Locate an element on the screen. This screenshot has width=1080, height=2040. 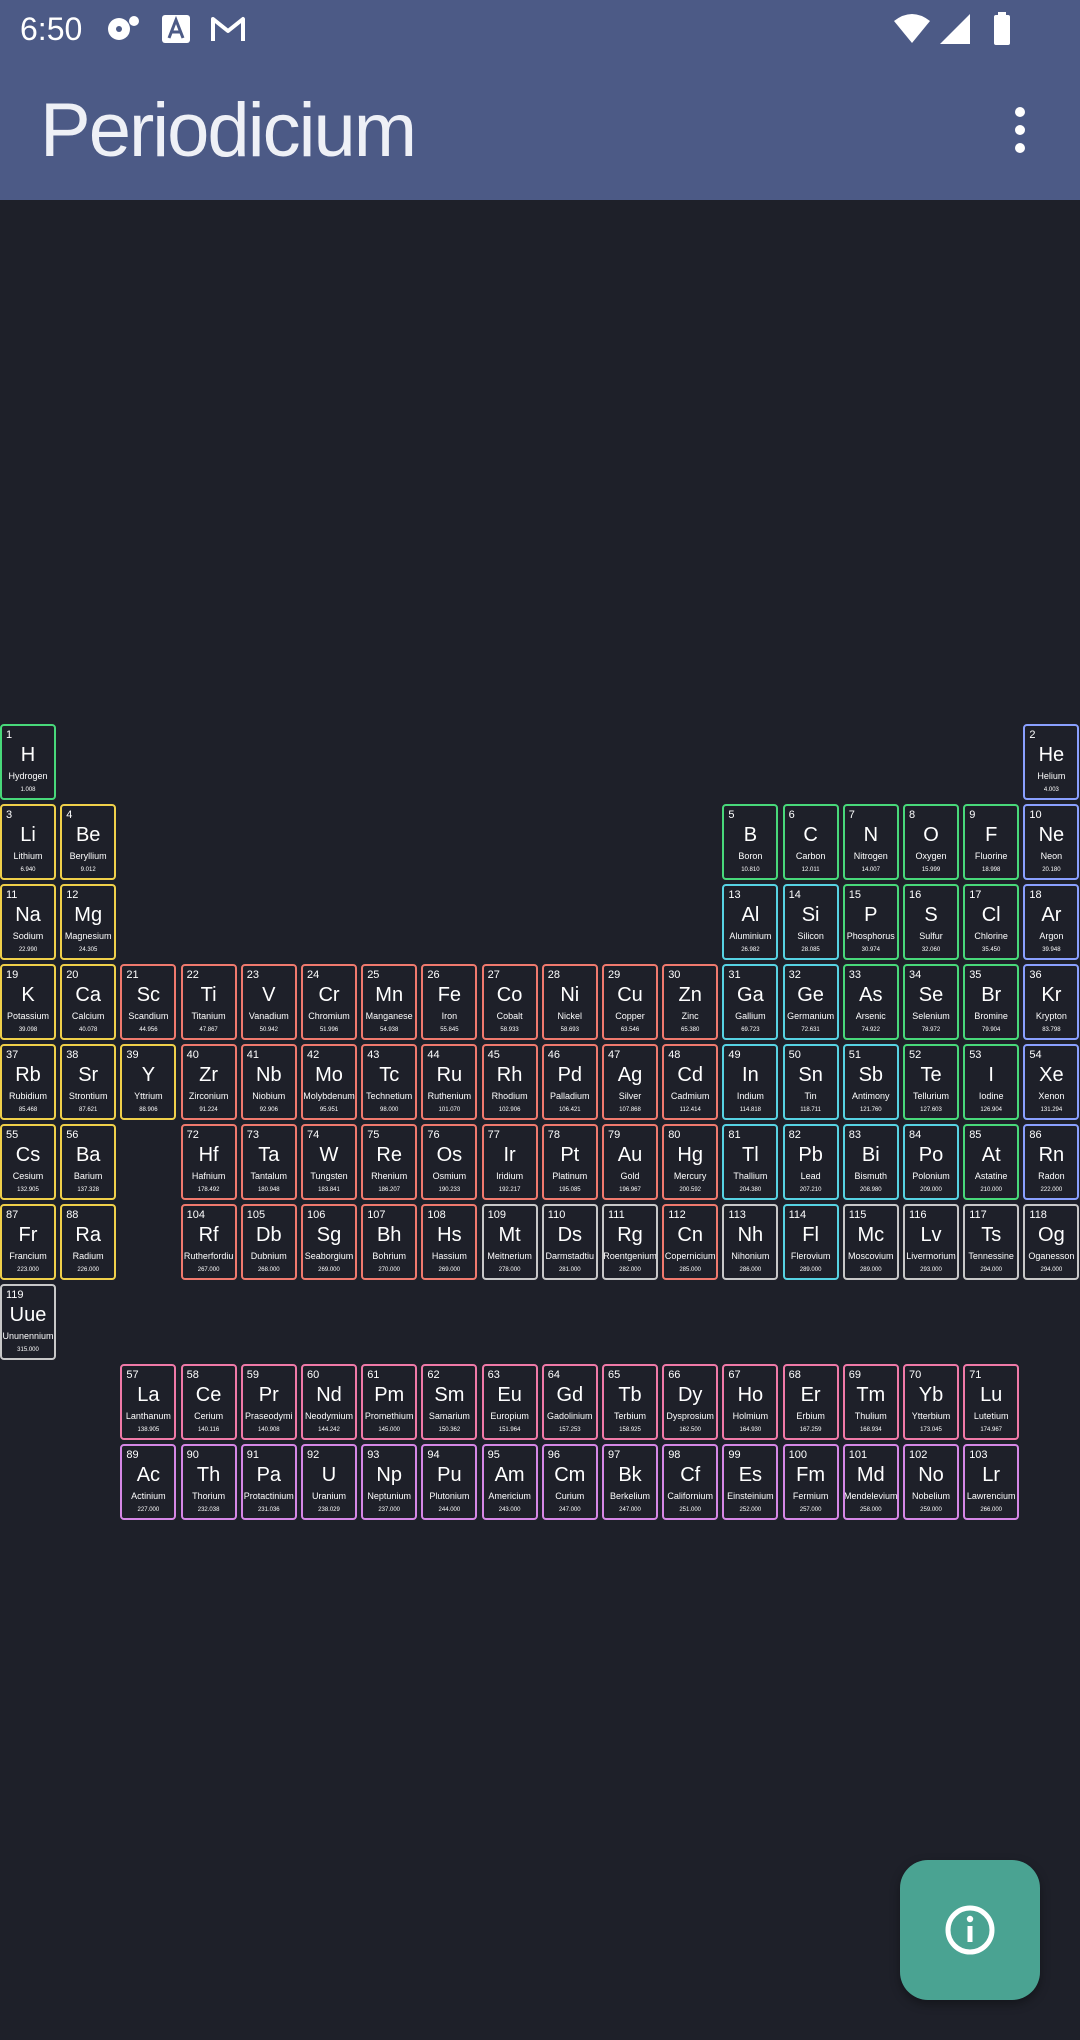
element-cell-cl: 17 Cl Chlorine 35.450 is located at coordinates (991, 922).